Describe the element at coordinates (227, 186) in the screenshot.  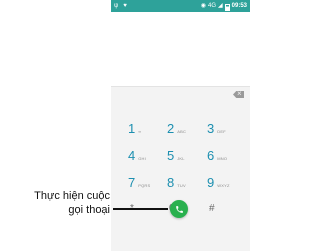
I see `key-9: 9 WXYZ` at that location.